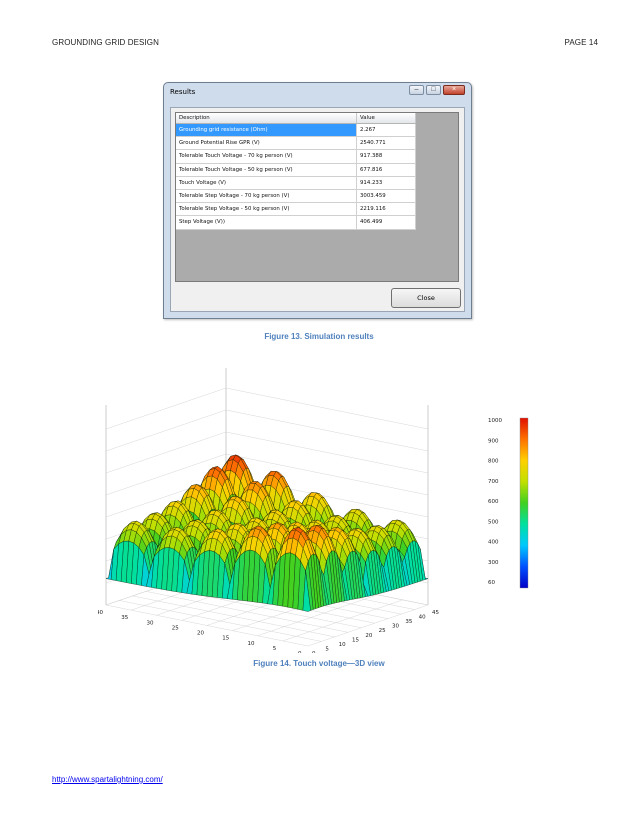 Image resolution: width=638 pixels, height=826 pixels. What do you see at coordinates (493, 441) in the screenshot?
I see `colorbar-tick-label: 900` at bounding box center [493, 441].